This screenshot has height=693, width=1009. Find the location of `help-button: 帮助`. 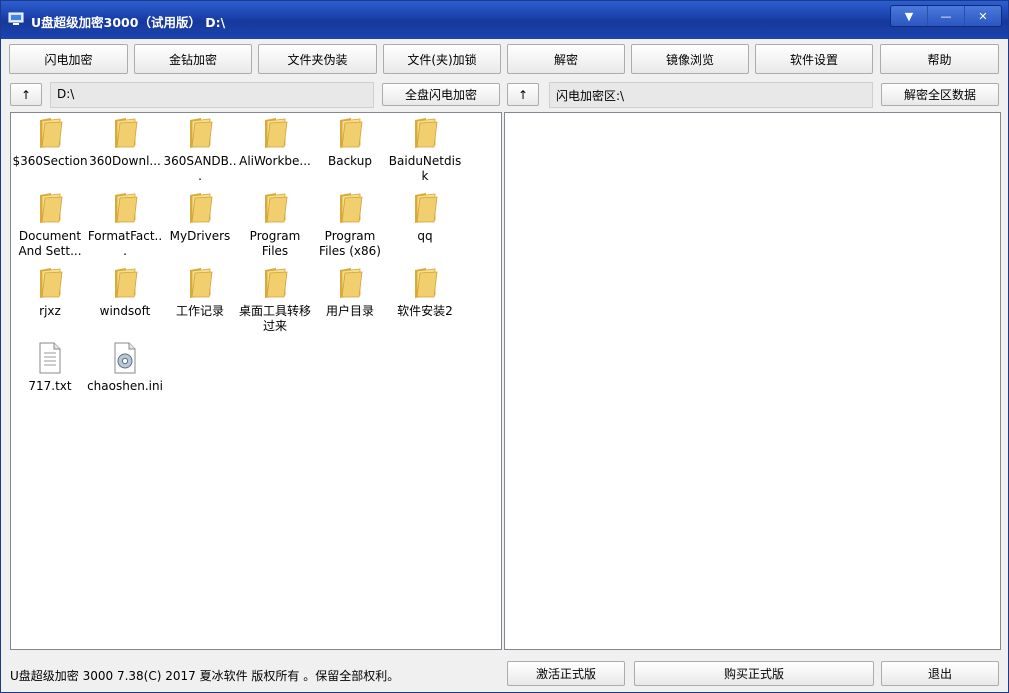

help-button: 帮助 is located at coordinates (939, 59).